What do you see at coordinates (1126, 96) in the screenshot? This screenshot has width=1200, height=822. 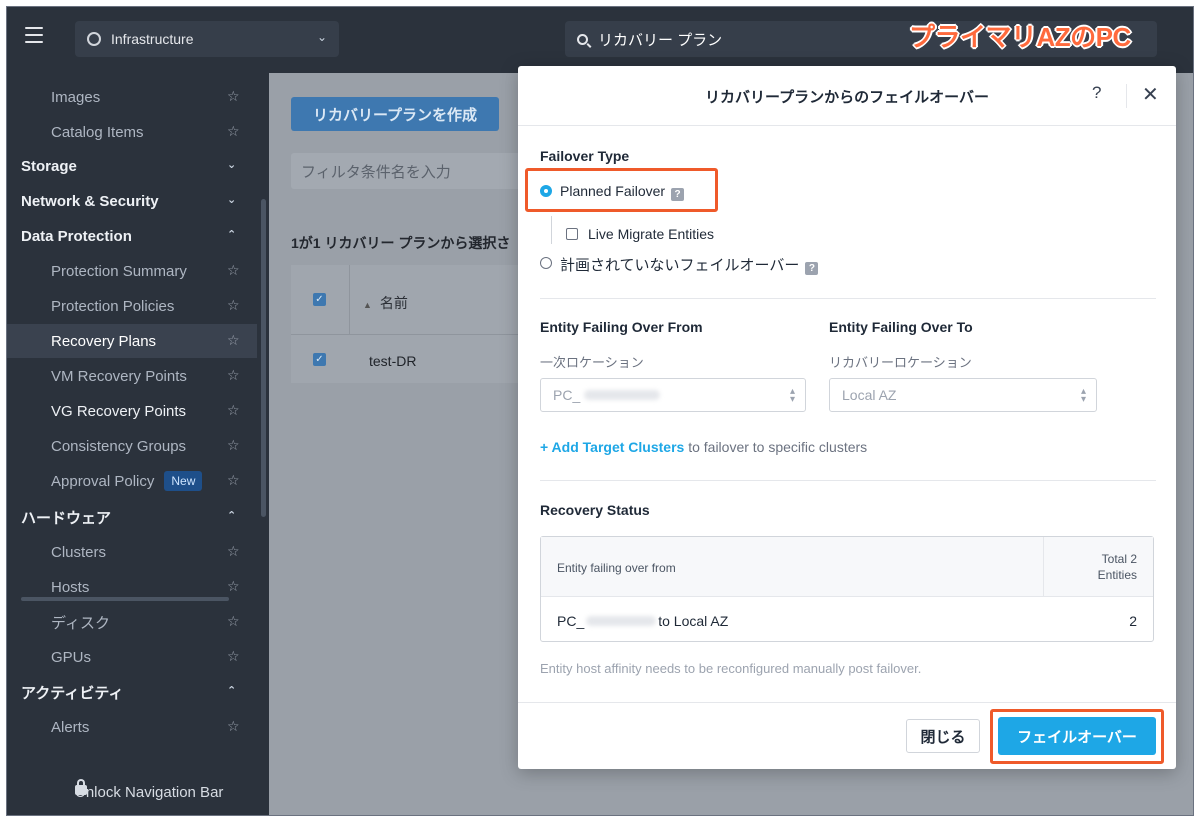 I see `header-divider` at bounding box center [1126, 96].